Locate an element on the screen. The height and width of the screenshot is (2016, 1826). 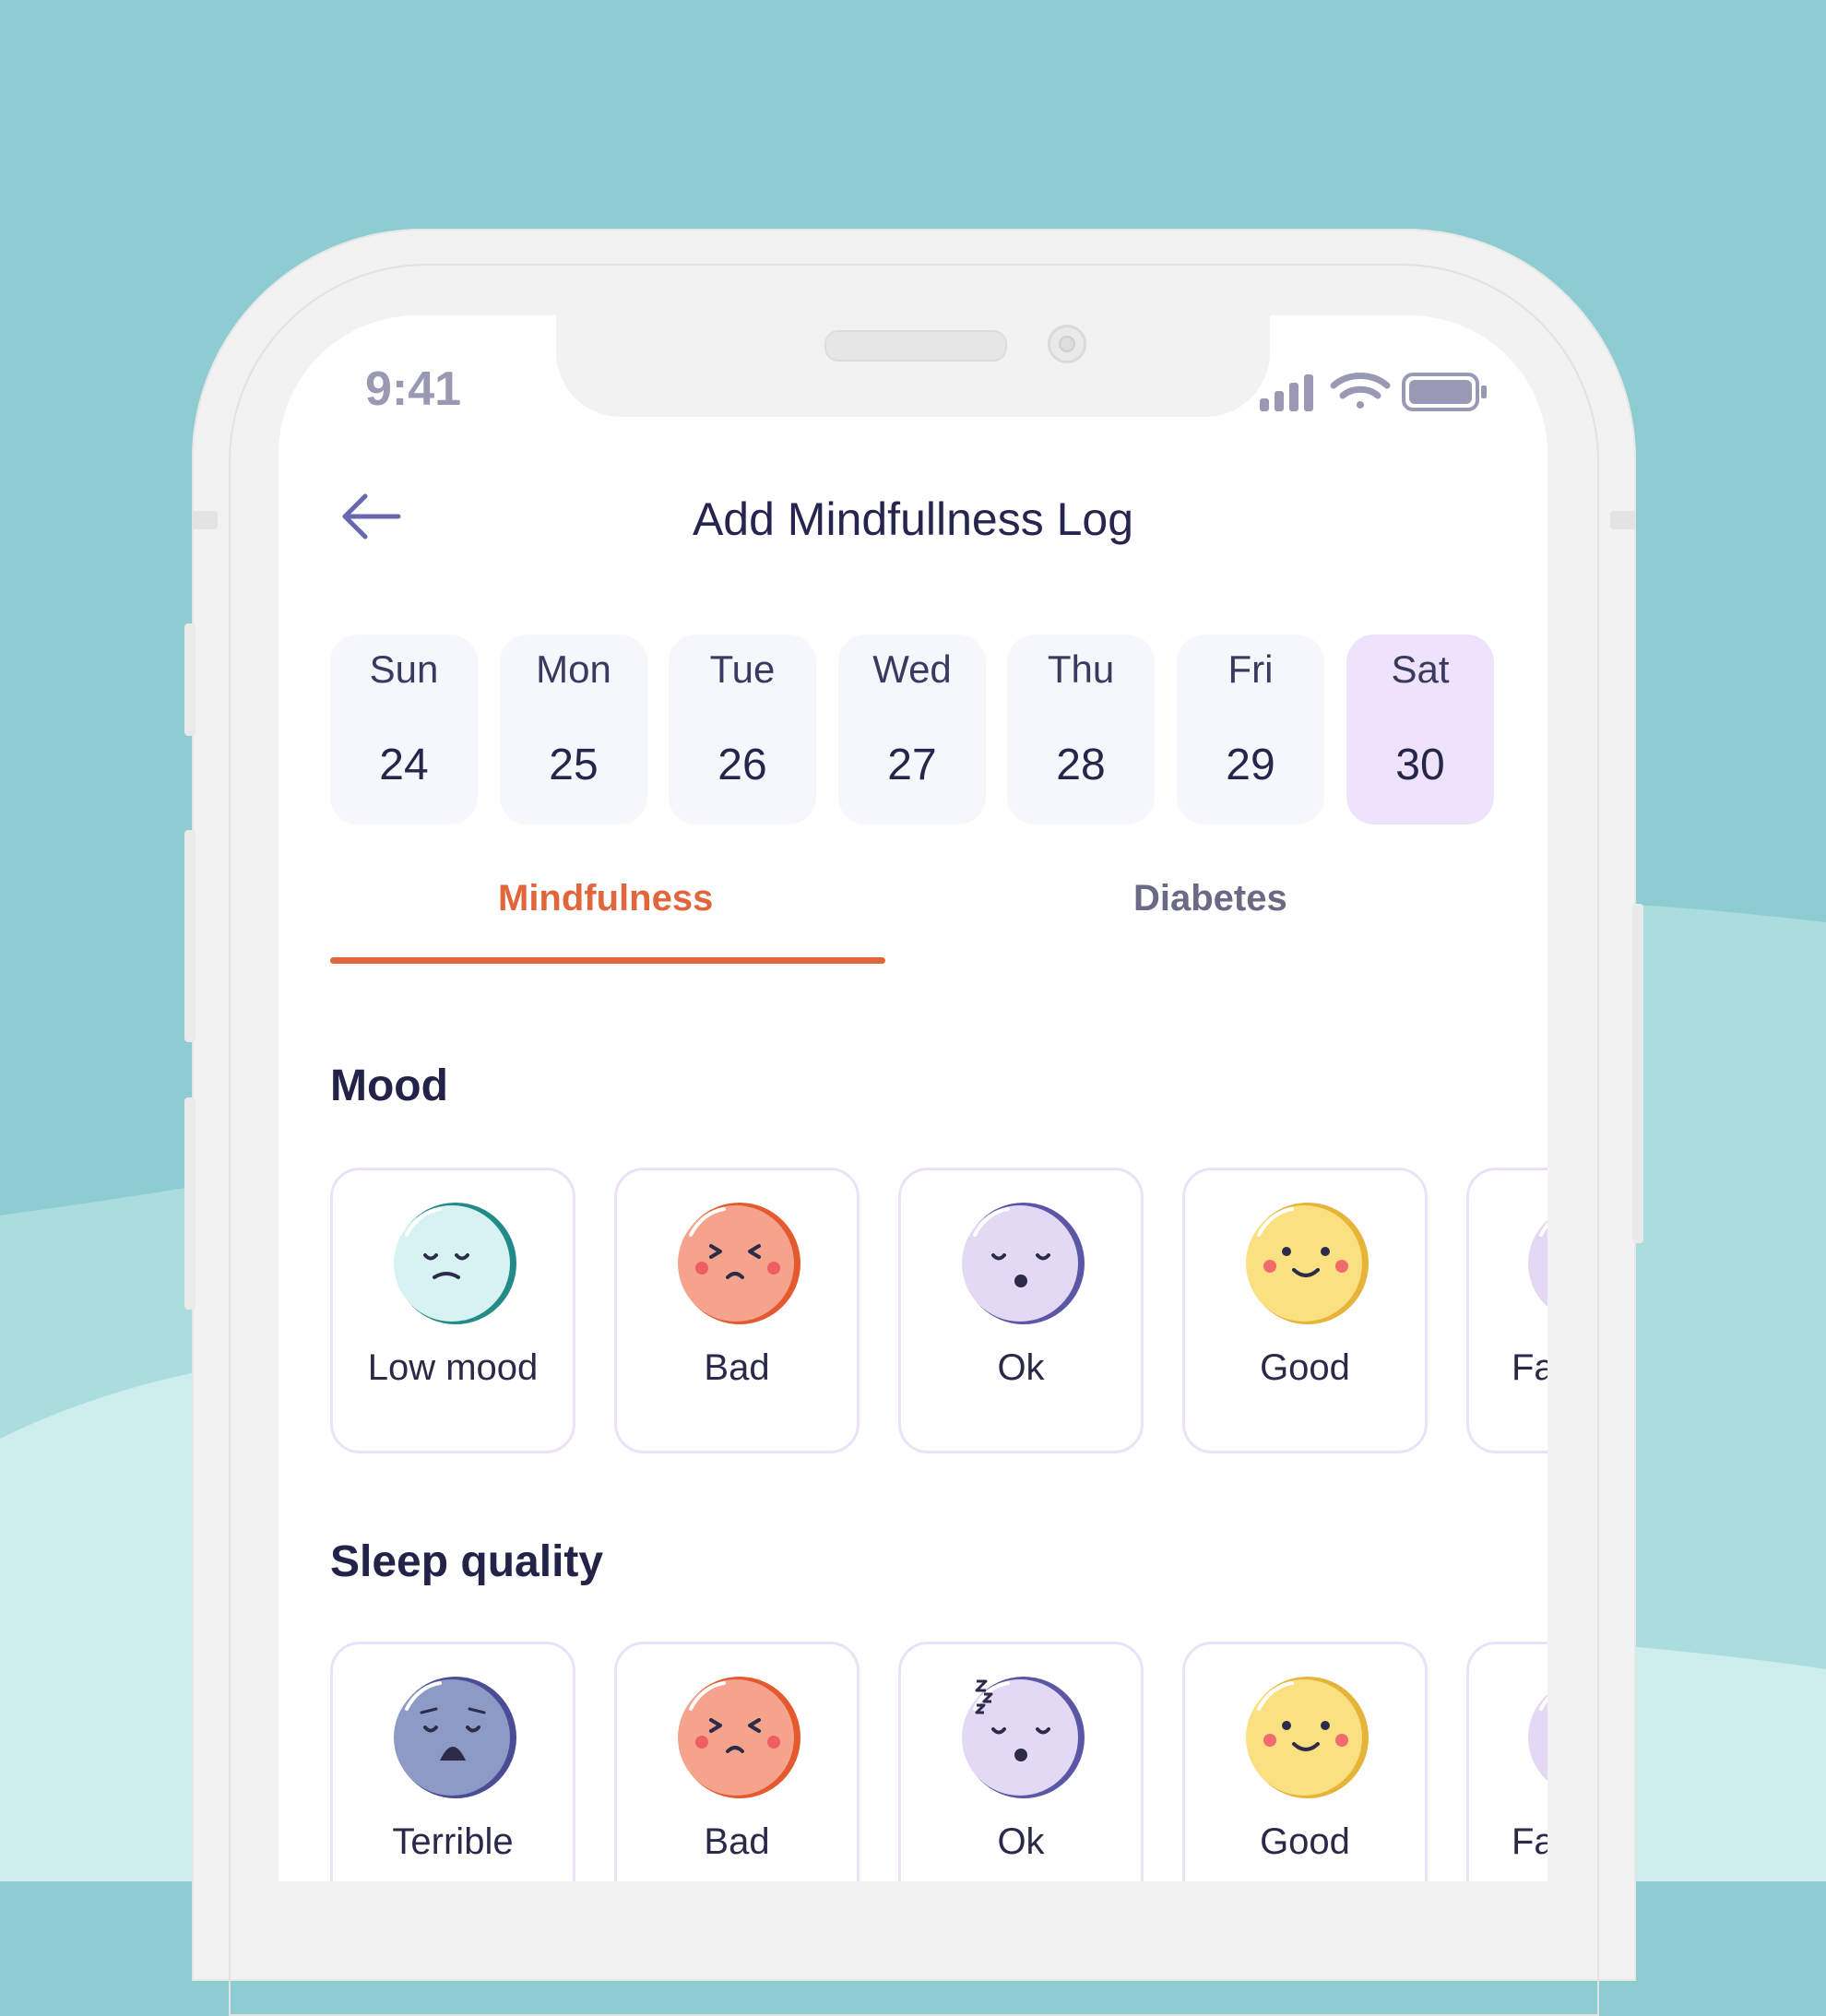
ok-face-icon is located at coordinates (1023, 1263).